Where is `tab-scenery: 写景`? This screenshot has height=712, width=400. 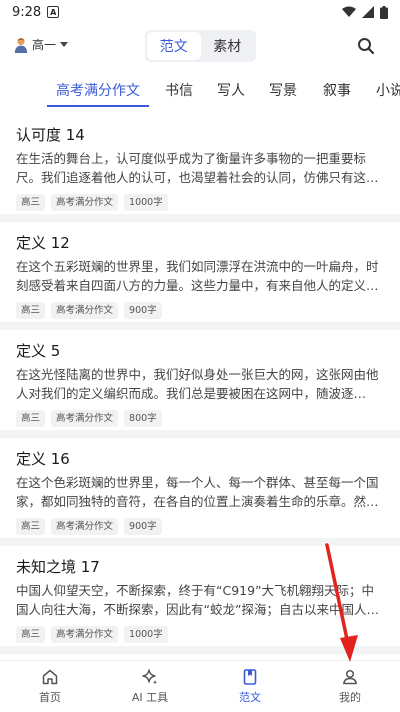 tab-scenery: 写景 is located at coordinates (283, 90).